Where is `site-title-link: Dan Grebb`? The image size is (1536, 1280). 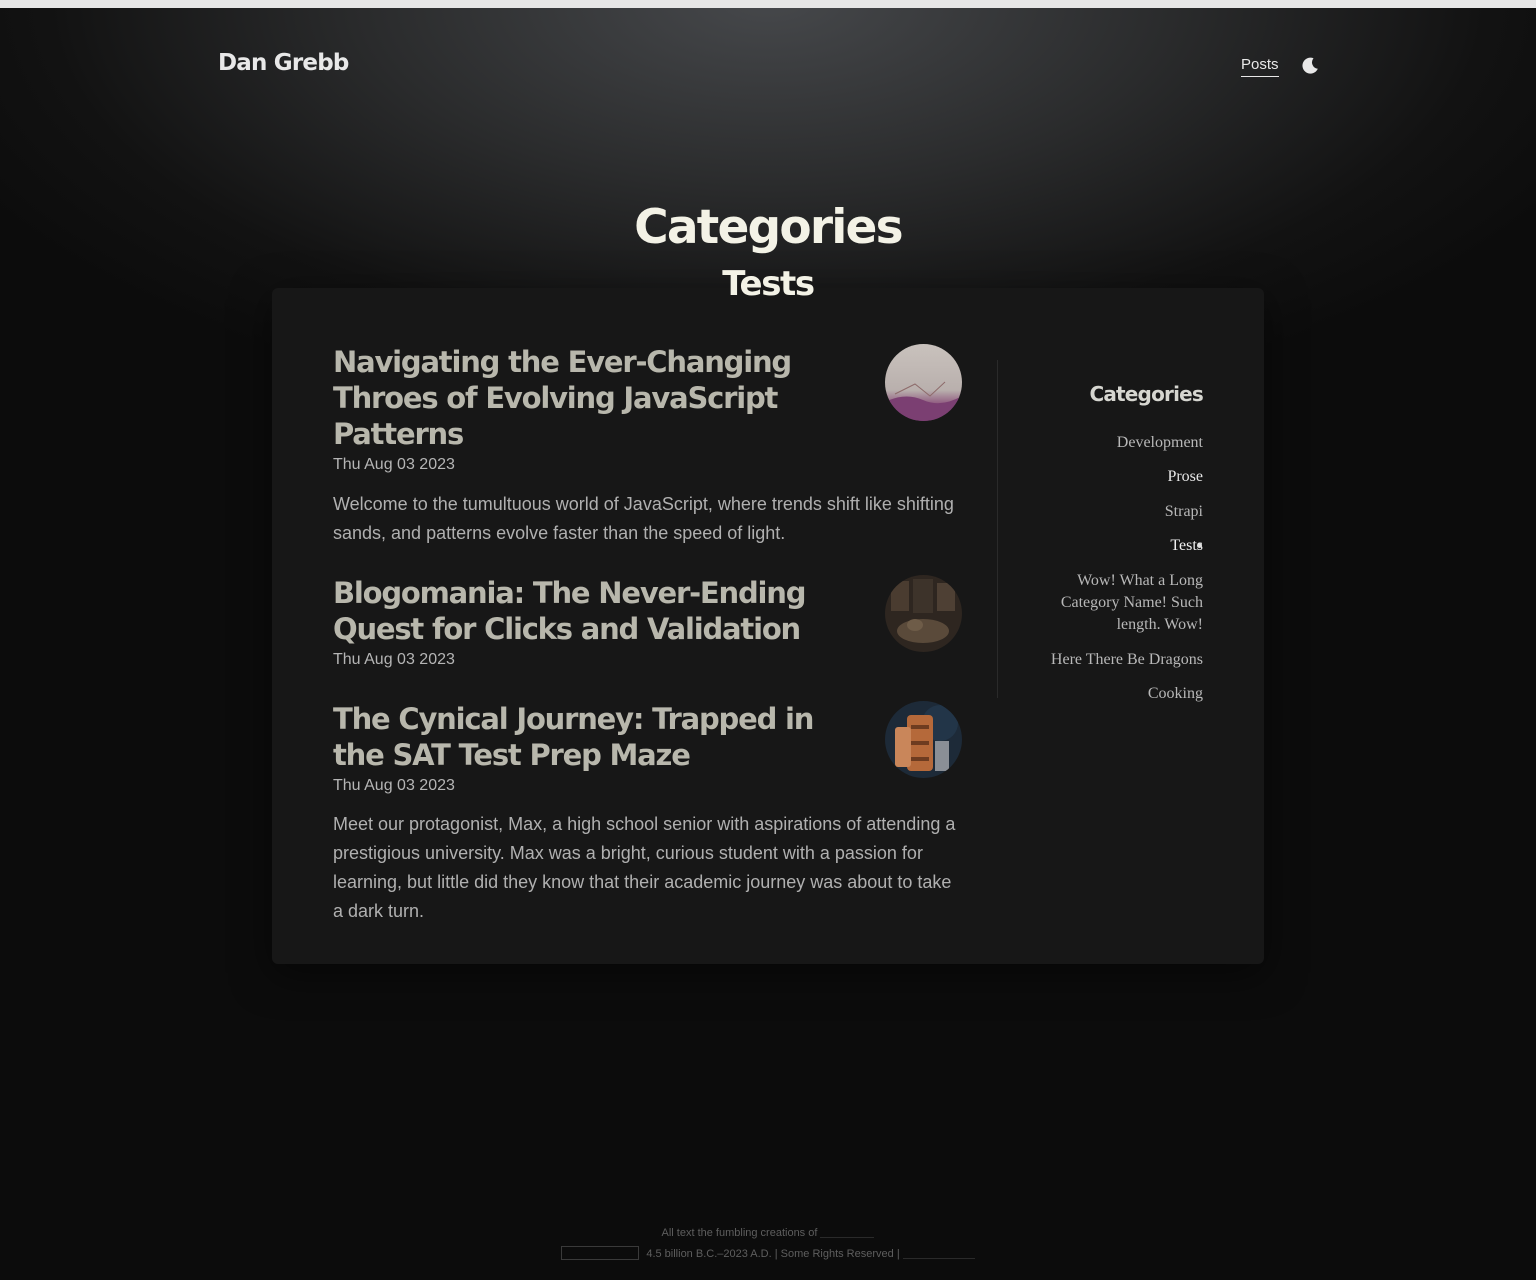
site-title-link: Dan Grebb is located at coordinates (283, 63).